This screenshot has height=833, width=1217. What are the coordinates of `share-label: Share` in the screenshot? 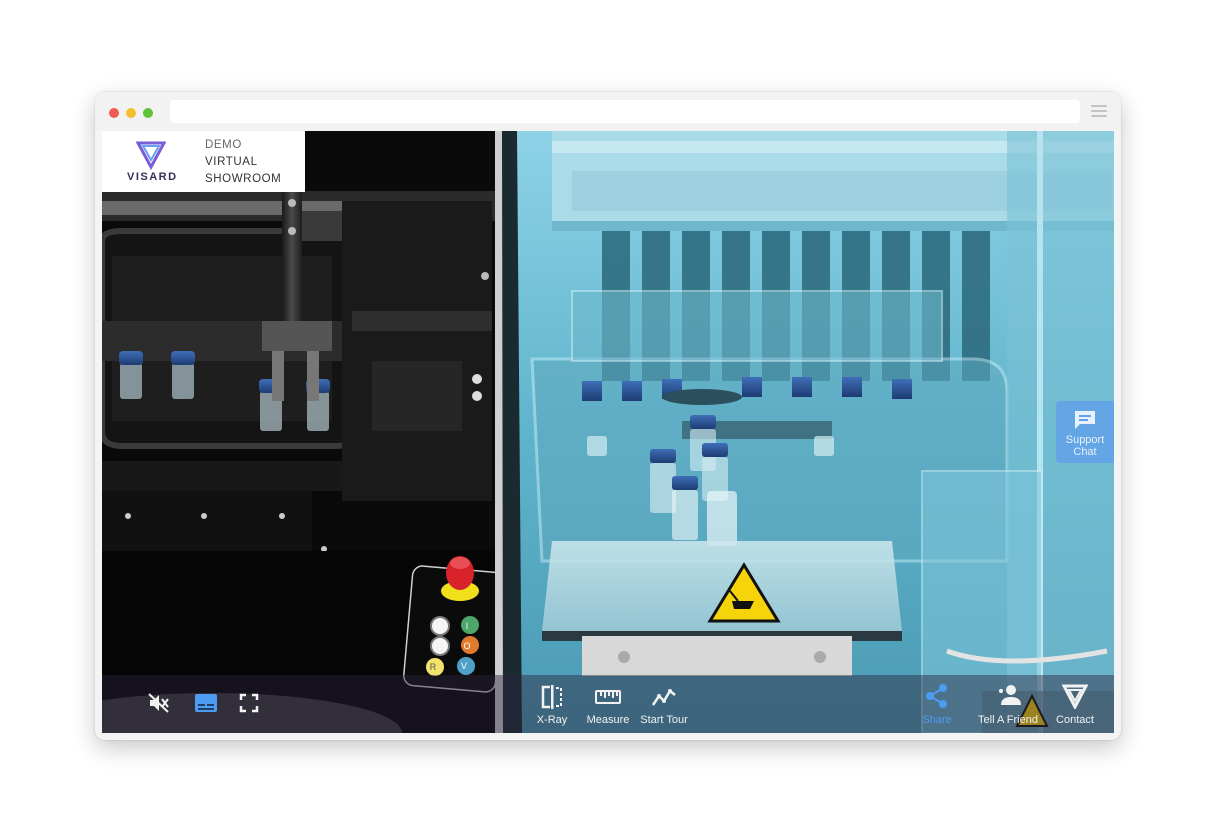 It's located at (937, 720).